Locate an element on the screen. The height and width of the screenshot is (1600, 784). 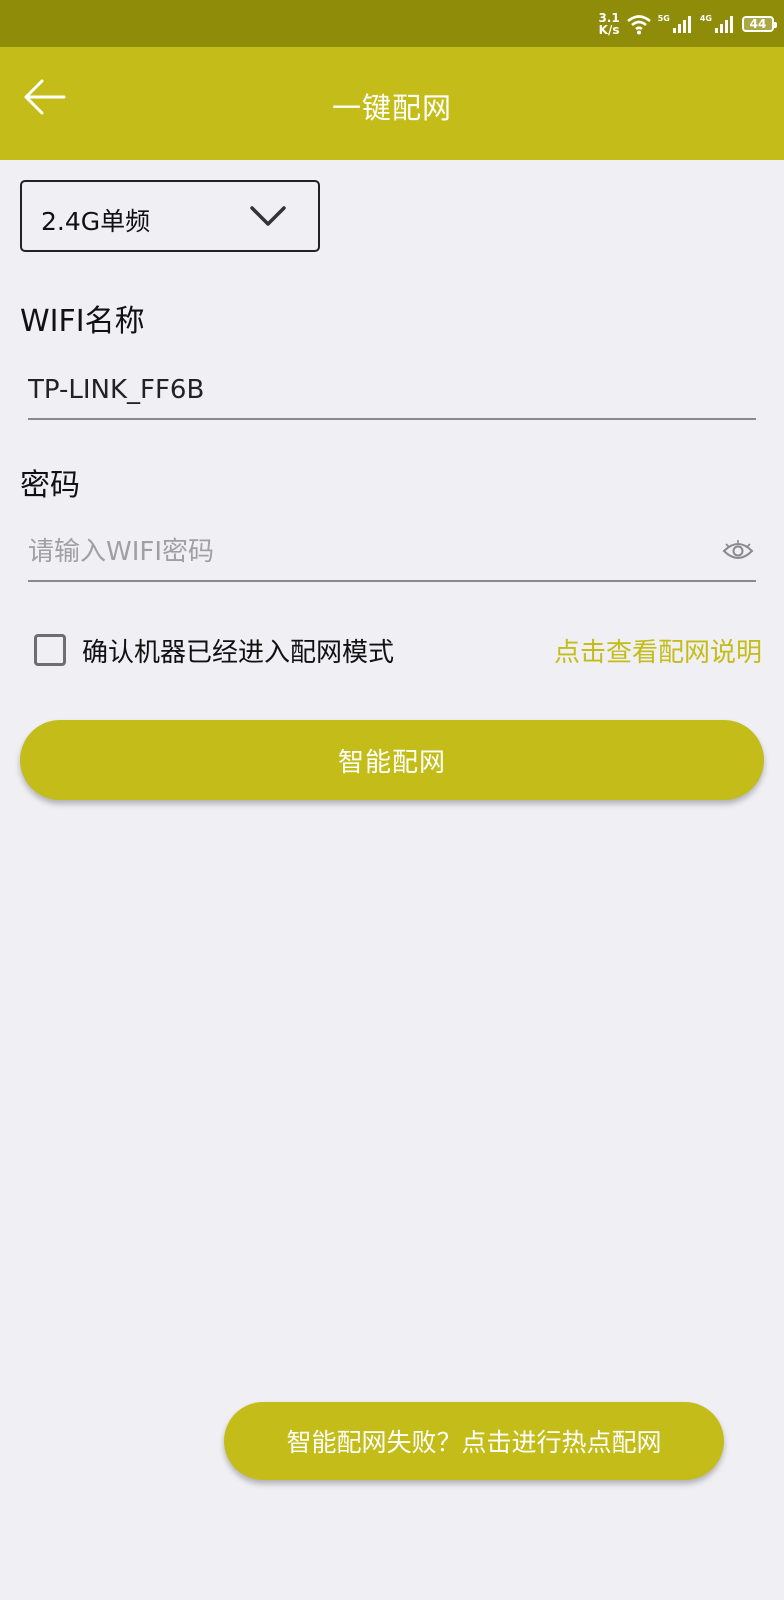
status-icons: 3.1 K/s 5G 4G 44 is located at coordinates (687, 24).